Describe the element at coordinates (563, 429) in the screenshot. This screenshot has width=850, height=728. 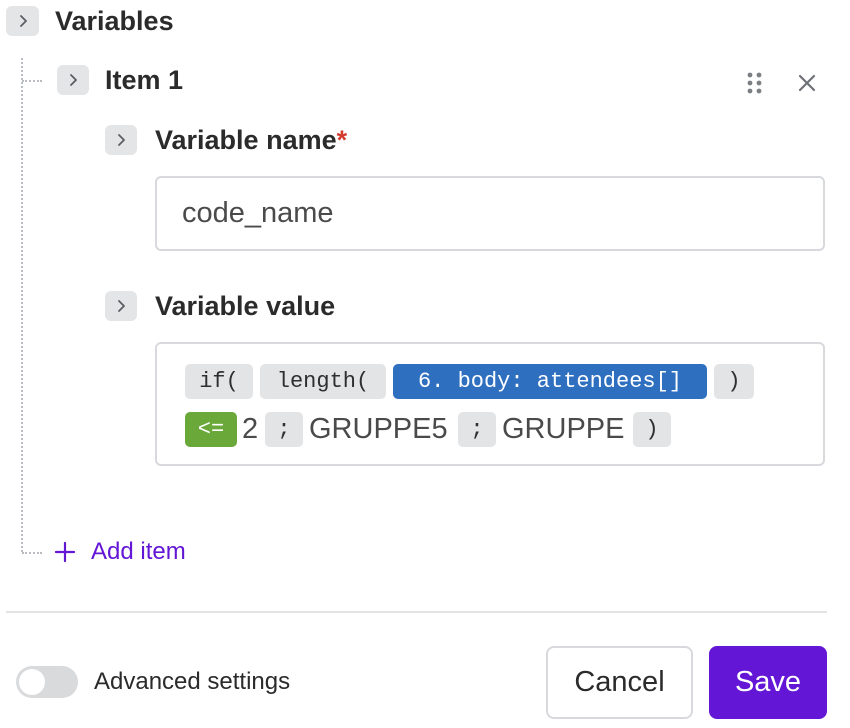
I see `literal-text: GRUPPE` at that location.